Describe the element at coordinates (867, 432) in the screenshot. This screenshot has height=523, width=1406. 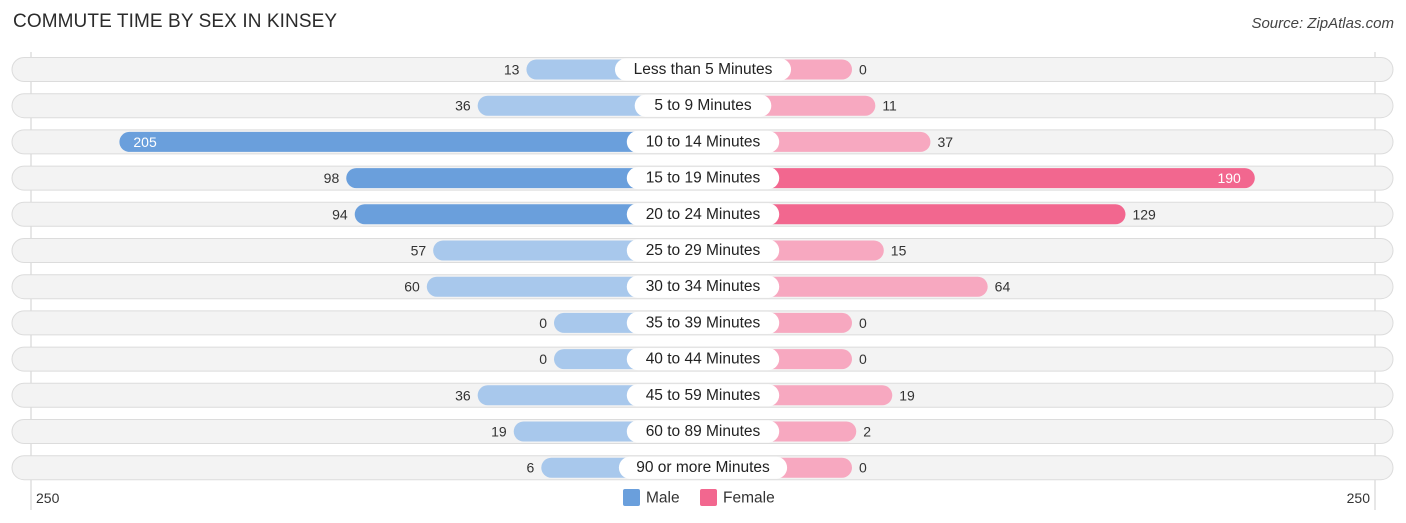
I see `value-label-female: 2` at that location.